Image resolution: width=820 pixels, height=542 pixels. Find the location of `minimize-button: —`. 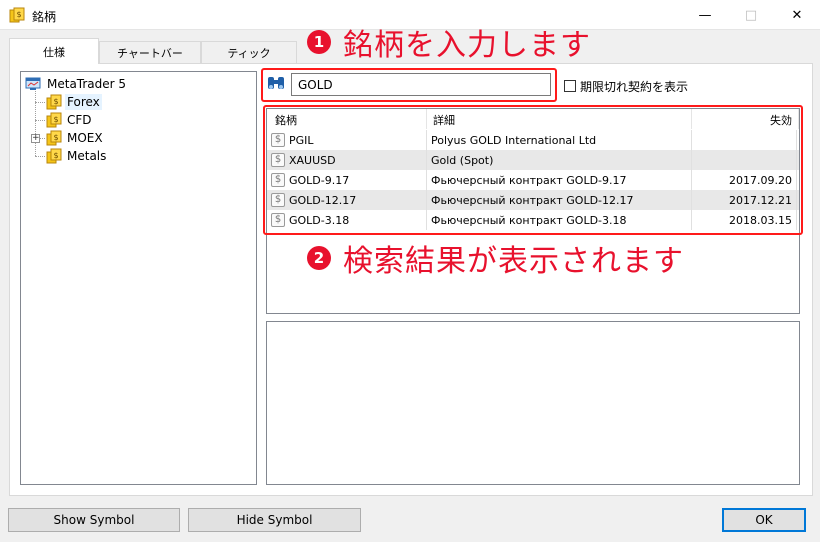

minimize-button: — is located at coordinates (705, 15).